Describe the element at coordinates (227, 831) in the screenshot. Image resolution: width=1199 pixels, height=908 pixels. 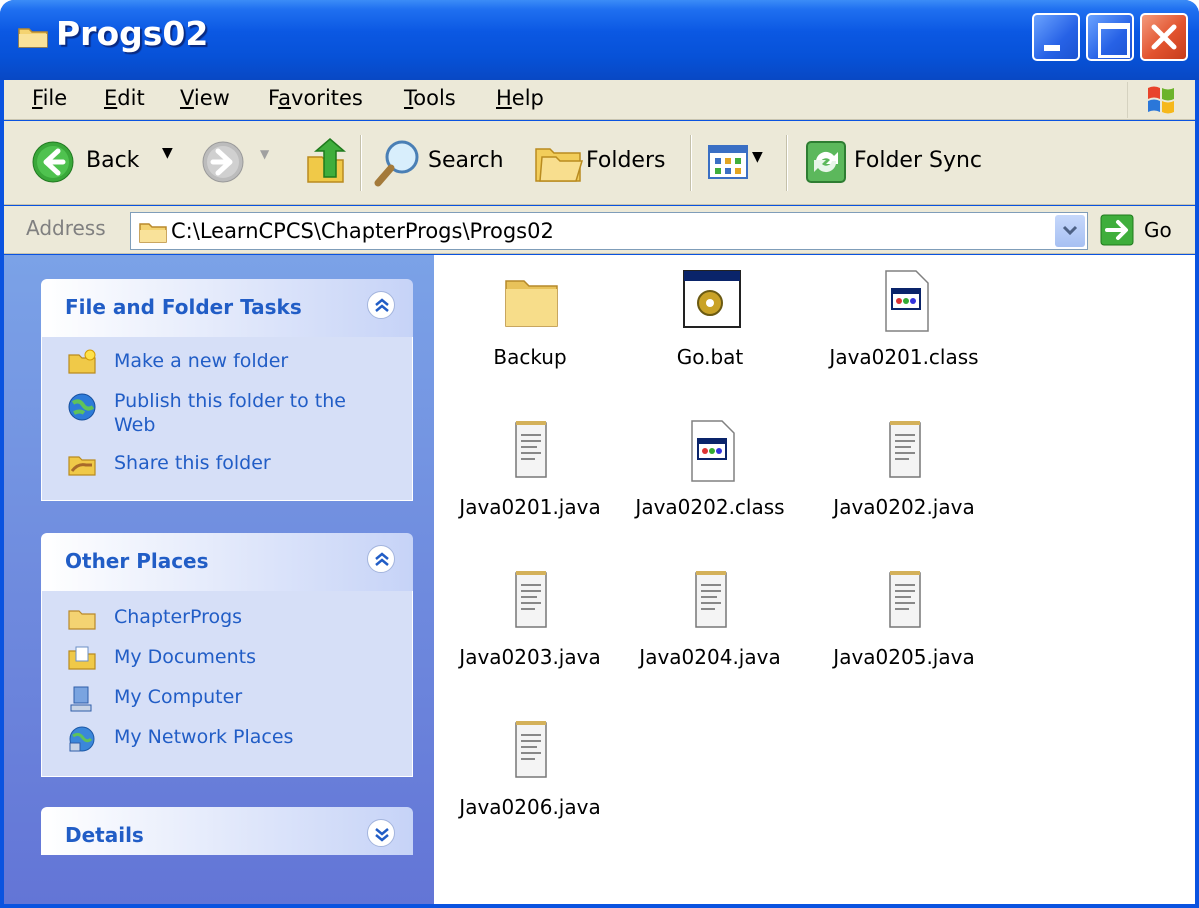
I see `details-header: Details` at that location.